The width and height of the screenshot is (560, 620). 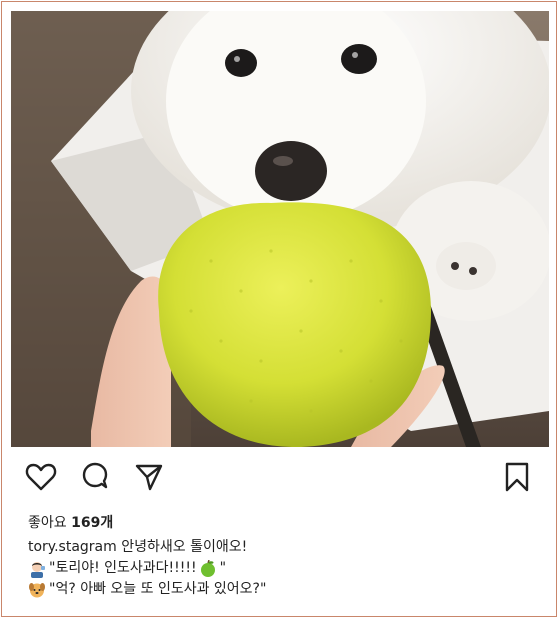 I want to click on likes-count: 좋아요 169개, so click(x=70, y=522).